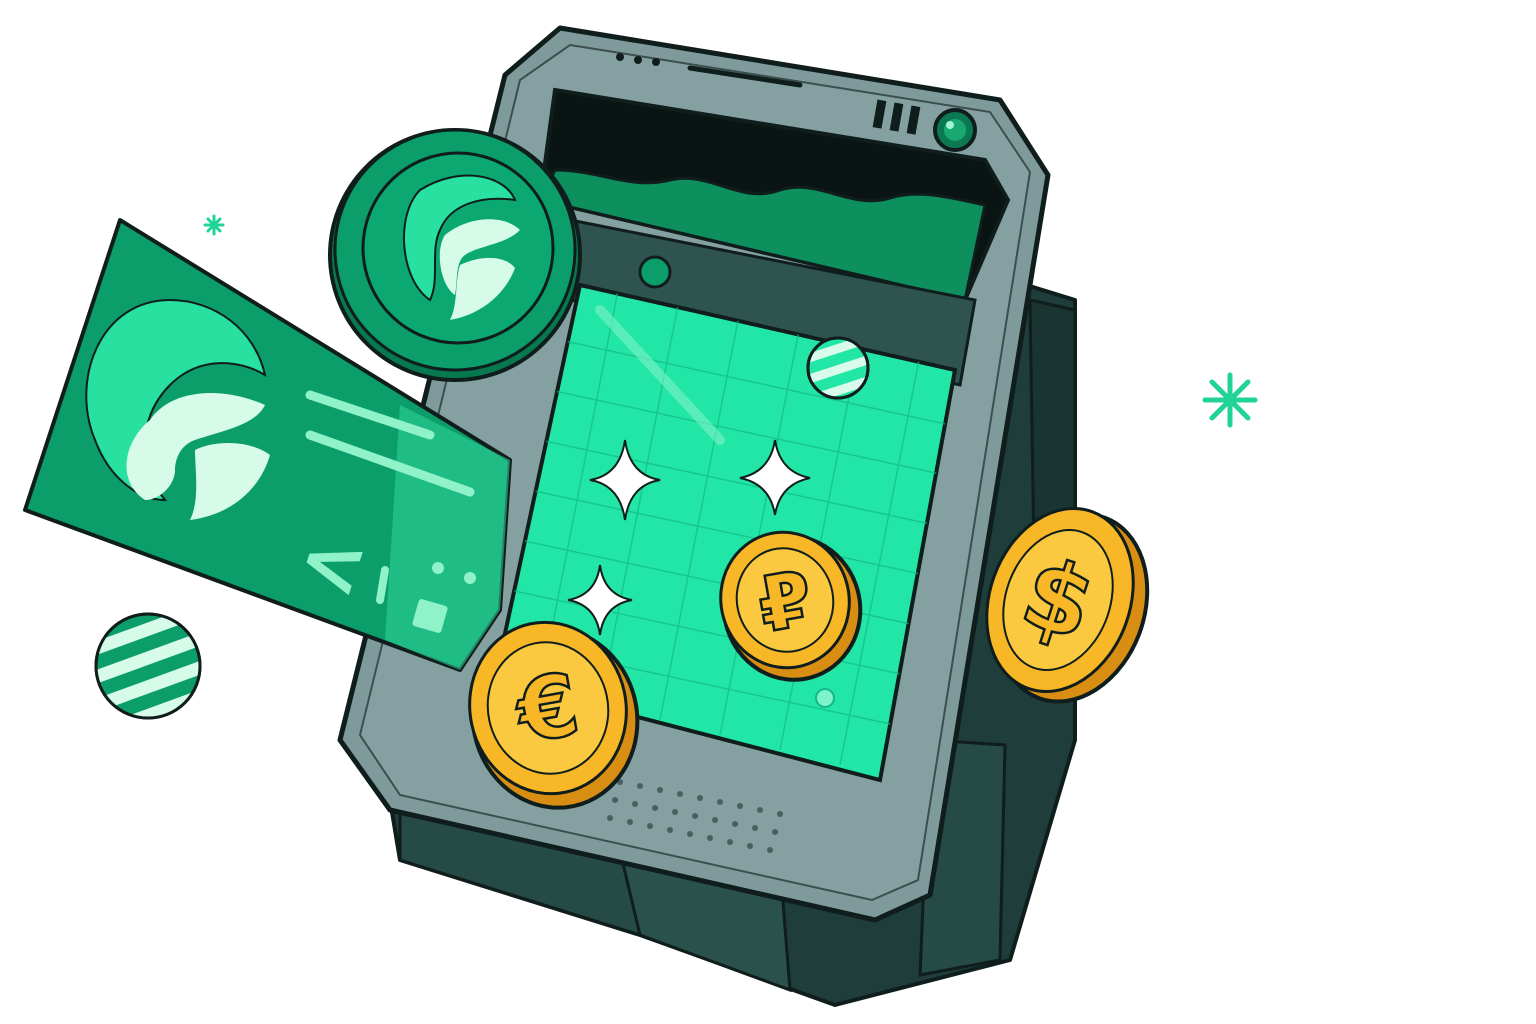  What do you see at coordinates (655, 272) in the screenshot?
I see `status-dot-icon` at bounding box center [655, 272].